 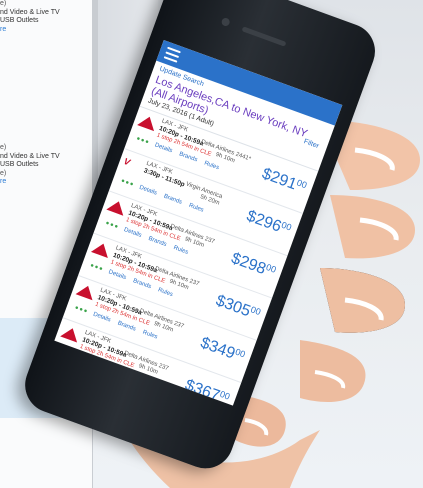 I want to click on fare-price: $30500, so click(x=237, y=308).